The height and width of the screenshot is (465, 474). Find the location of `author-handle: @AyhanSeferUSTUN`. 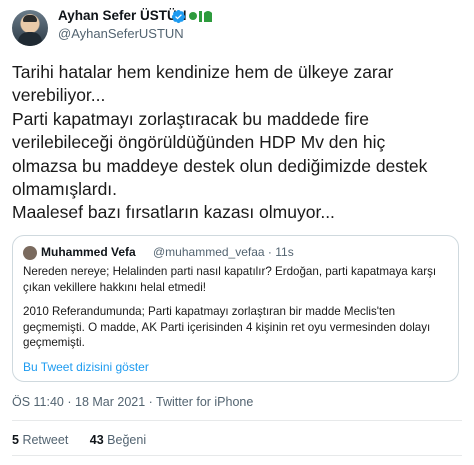

author-handle: @AyhanSeferUSTUN is located at coordinates (121, 33).